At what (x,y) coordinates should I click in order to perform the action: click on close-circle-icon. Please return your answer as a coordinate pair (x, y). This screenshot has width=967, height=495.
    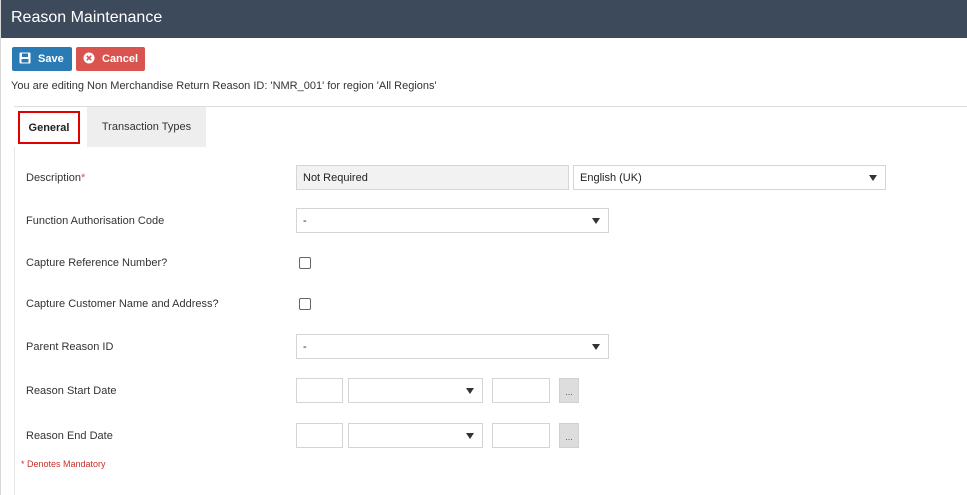
    Looking at the image, I should click on (89, 59).